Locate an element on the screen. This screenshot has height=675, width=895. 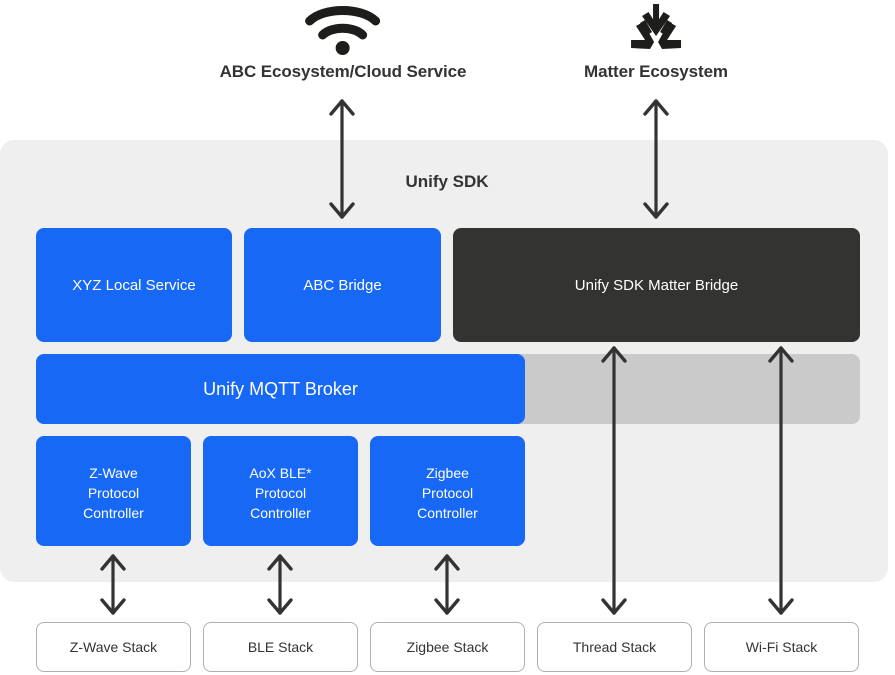
arrow-zwave-controller-to-zwave-stack is located at coordinates (113, 584).